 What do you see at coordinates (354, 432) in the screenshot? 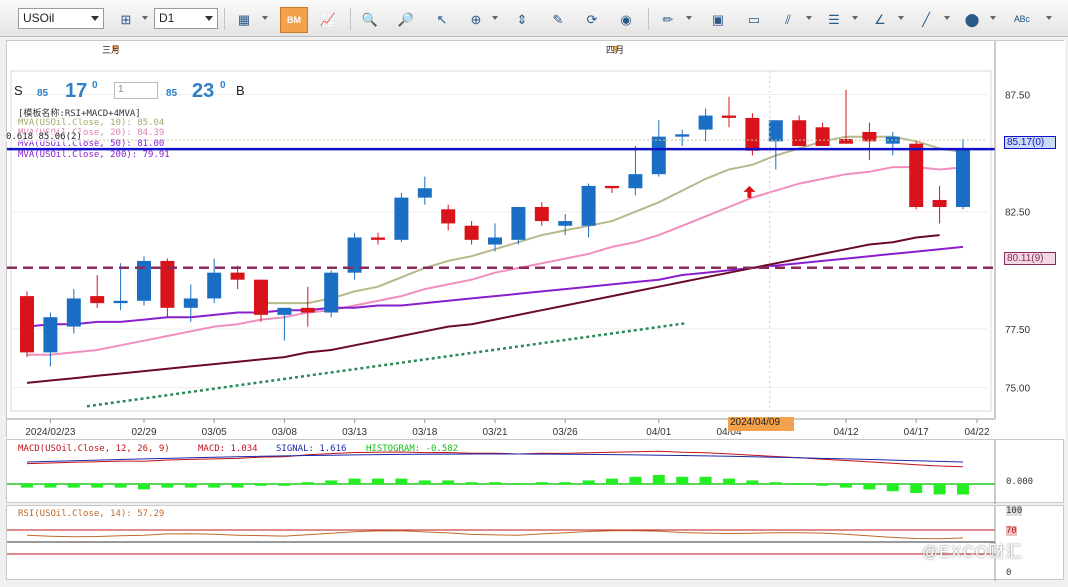
I see `x-tick-label: 03/13` at bounding box center [354, 432].